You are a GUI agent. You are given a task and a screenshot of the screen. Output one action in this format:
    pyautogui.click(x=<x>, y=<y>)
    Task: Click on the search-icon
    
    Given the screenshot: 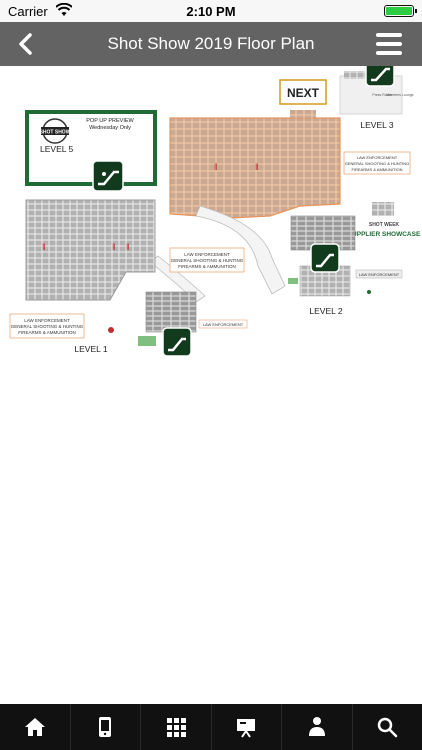 What is the action you would take?
    pyautogui.click(x=388, y=727)
    